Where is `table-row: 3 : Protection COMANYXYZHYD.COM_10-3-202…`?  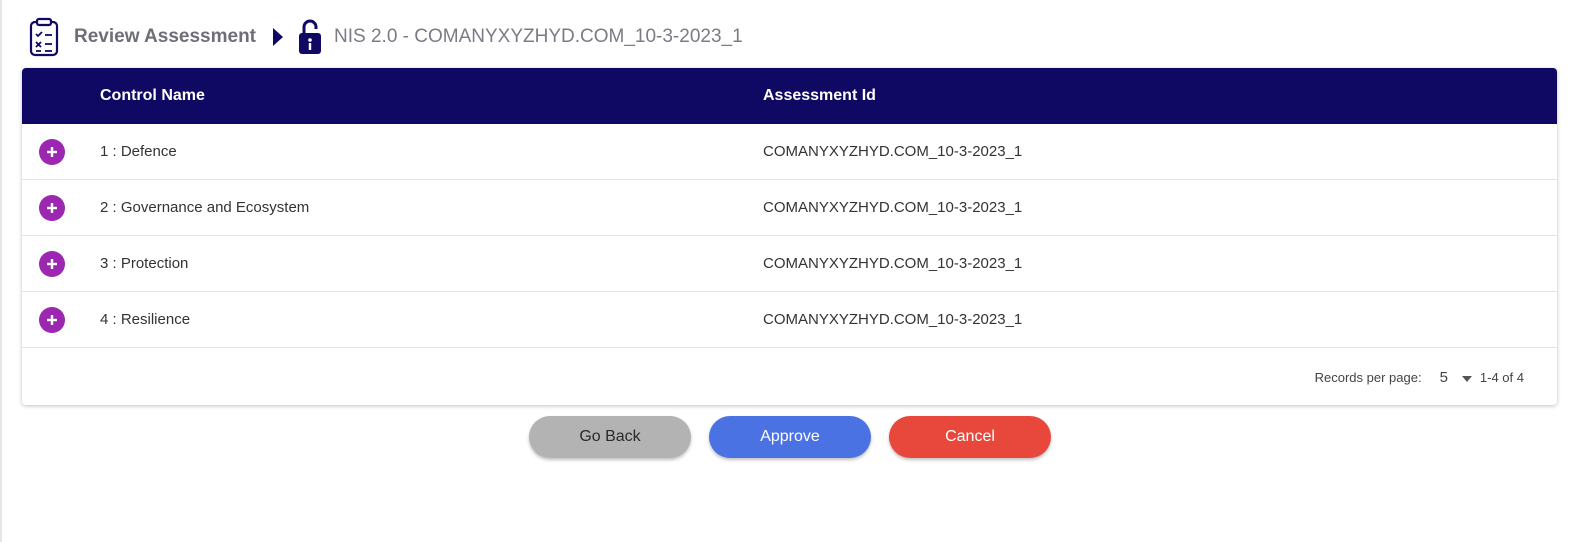 table-row: 3 : Protection COMANYXYZHYD.COM_10-3-202… is located at coordinates (789, 264).